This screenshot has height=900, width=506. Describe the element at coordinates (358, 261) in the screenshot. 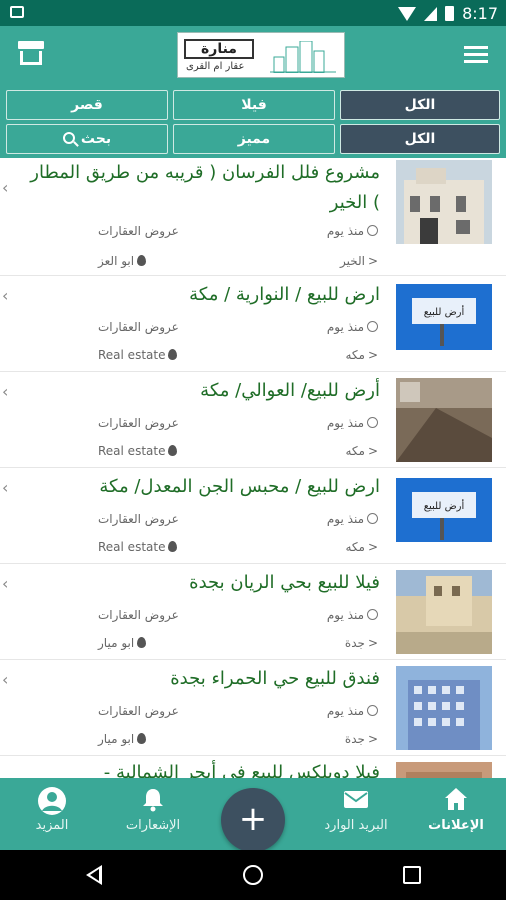

I see `listing-location: <الخير` at that location.